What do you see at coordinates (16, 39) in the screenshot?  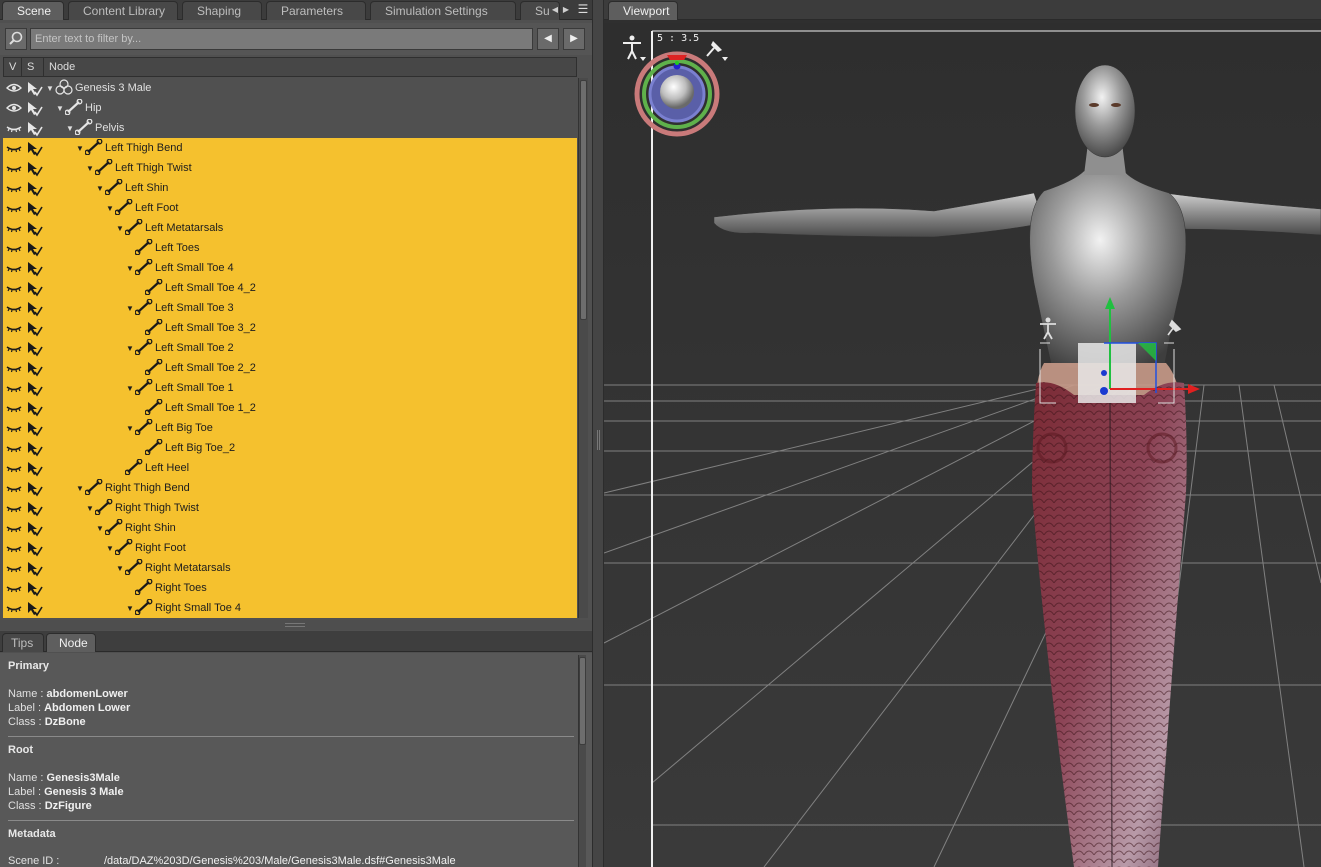 I see `search-icon` at bounding box center [16, 39].